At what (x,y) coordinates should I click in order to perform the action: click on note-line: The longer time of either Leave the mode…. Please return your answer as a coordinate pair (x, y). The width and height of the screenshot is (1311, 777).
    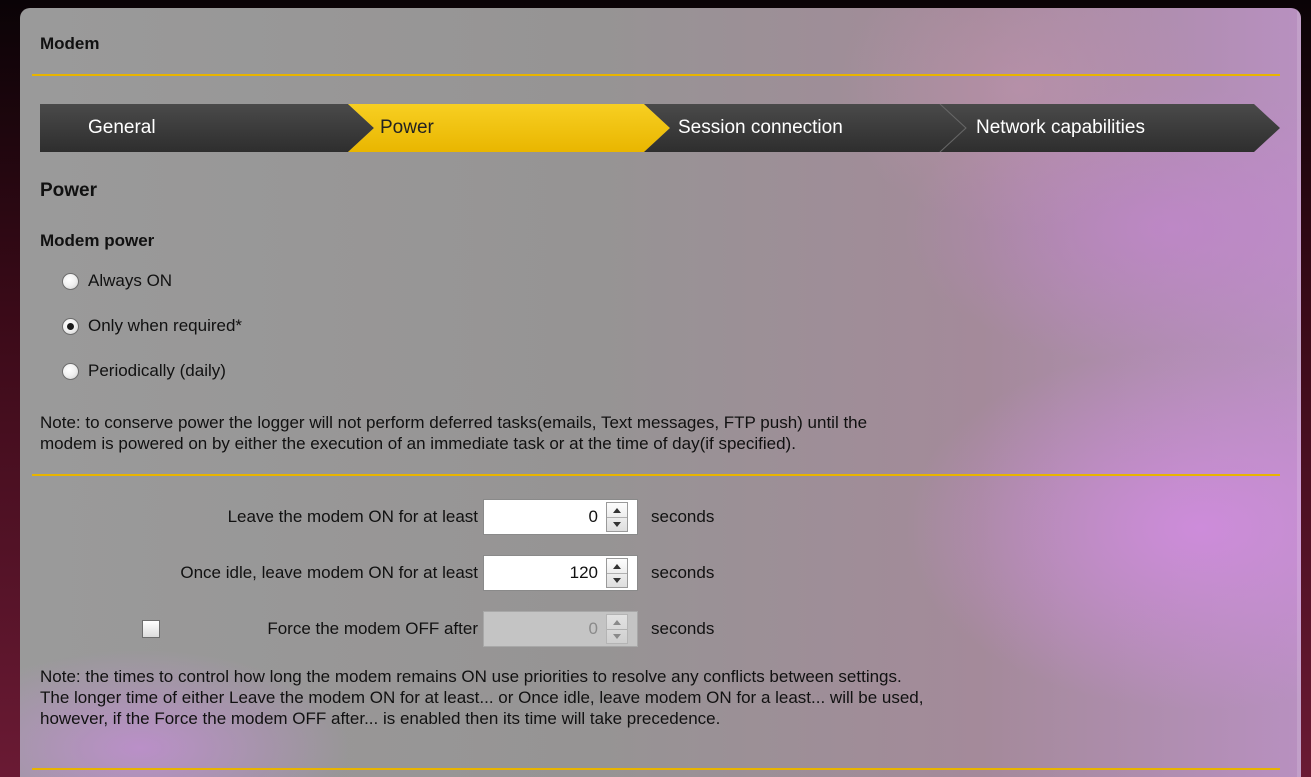
    Looking at the image, I should click on (482, 697).